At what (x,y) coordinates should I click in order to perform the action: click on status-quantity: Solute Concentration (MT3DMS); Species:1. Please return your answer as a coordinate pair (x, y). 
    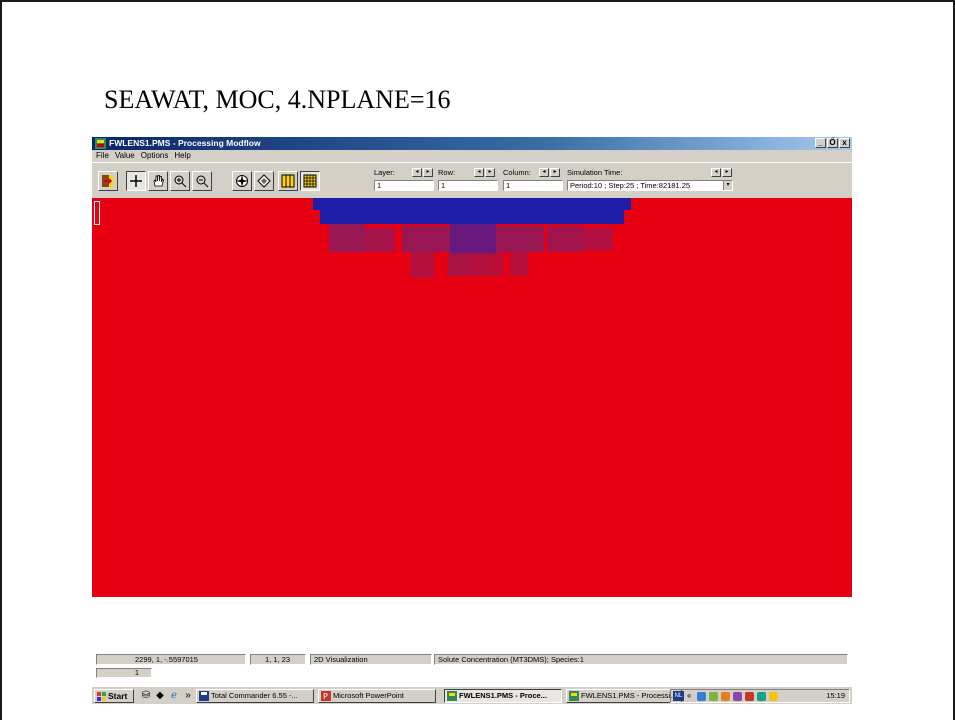
    Looking at the image, I should click on (641, 659).